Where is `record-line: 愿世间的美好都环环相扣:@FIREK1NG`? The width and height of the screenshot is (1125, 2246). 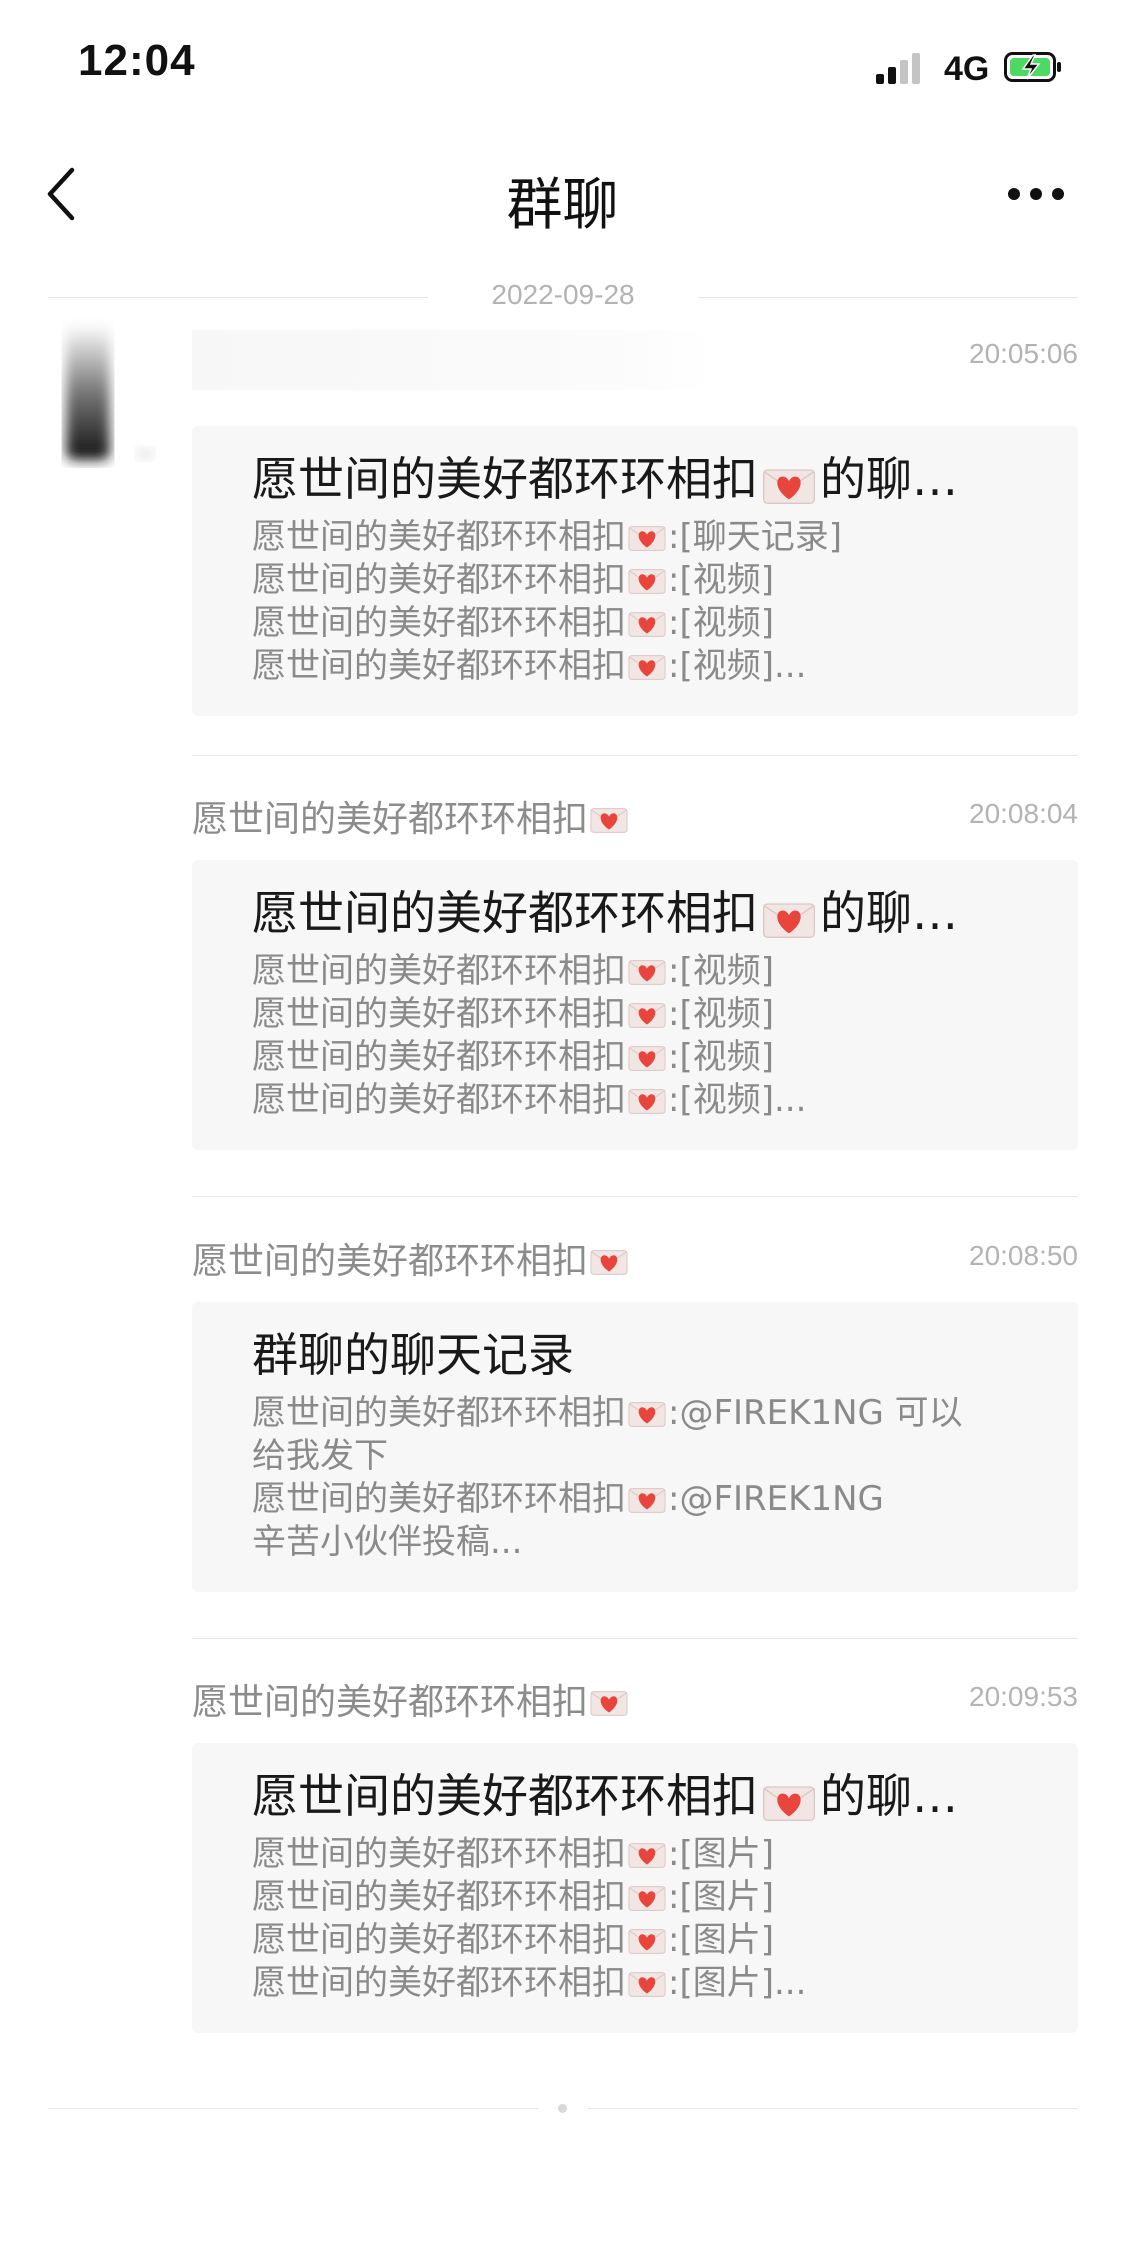 record-line: 愿世间的美好都环环相扣:@FIREK1NG is located at coordinates (568, 1499).